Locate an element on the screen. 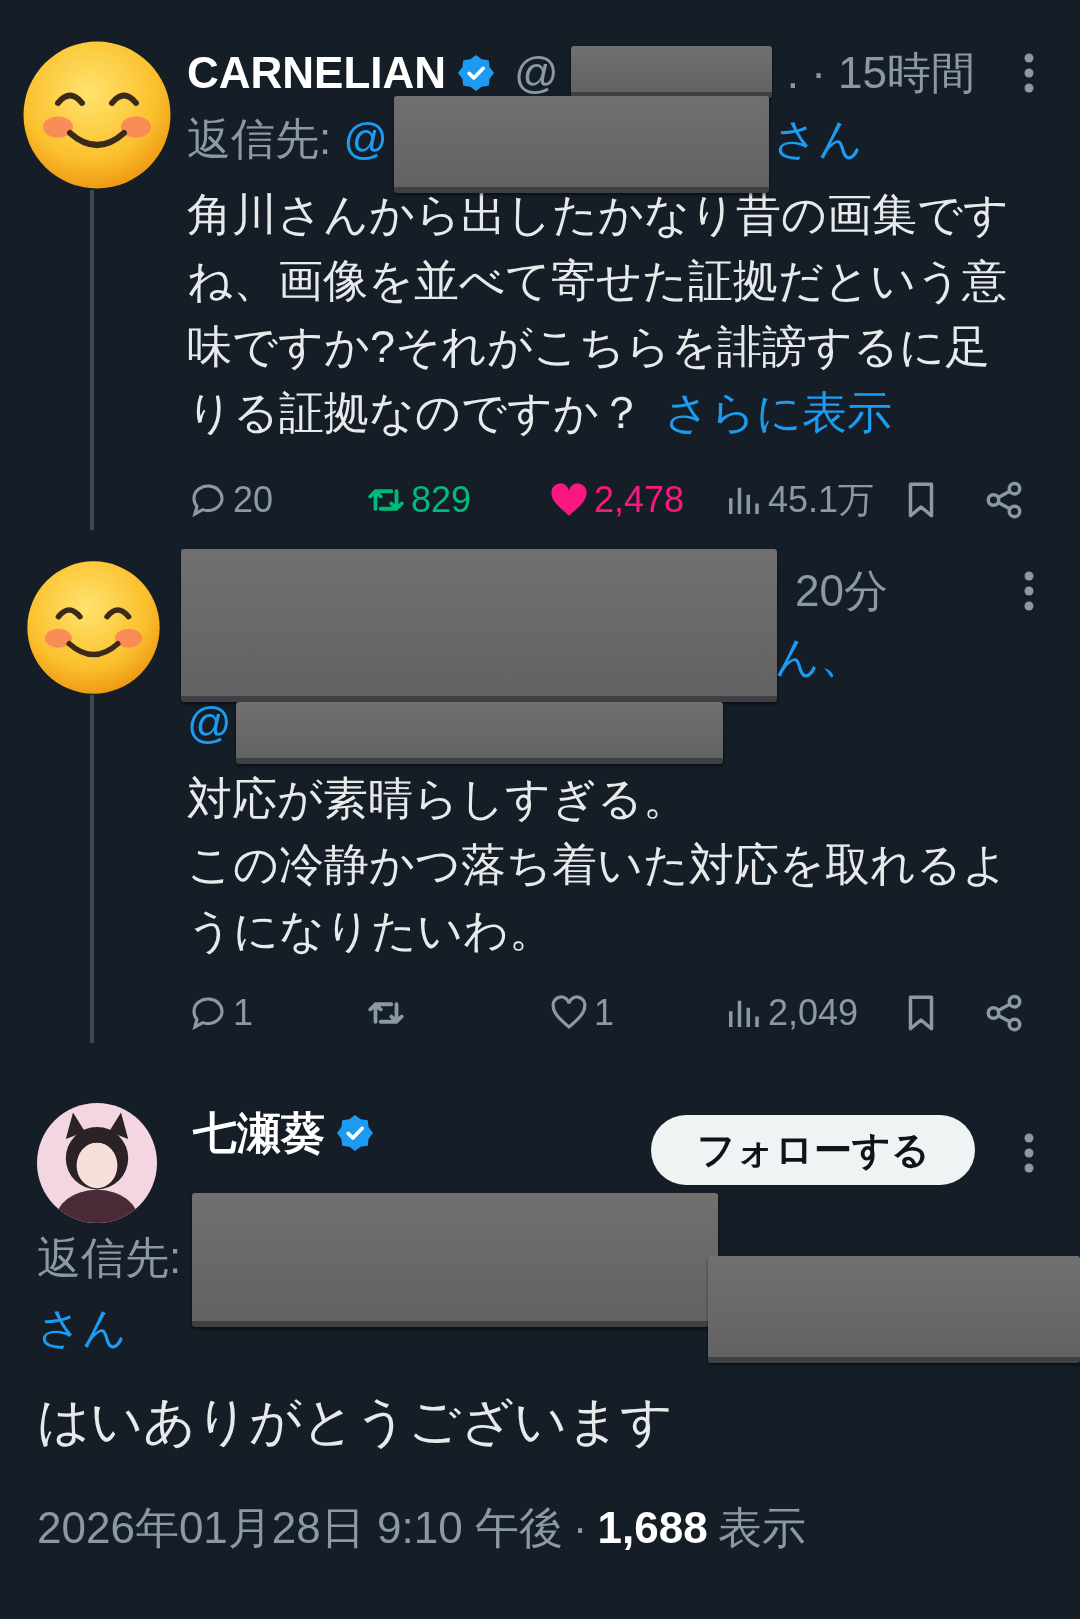 This screenshot has width=1080, height=1619. follow-button: フォローする is located at coordinates (813, 1150).